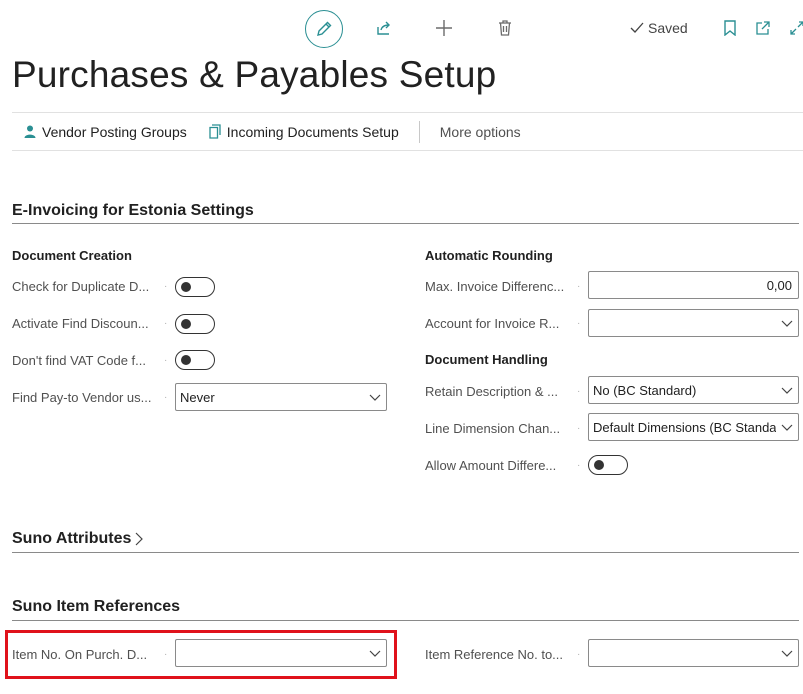 The height and width of the screenshot is (694, 803). I want to click on trash-icon, so click(505, 28).